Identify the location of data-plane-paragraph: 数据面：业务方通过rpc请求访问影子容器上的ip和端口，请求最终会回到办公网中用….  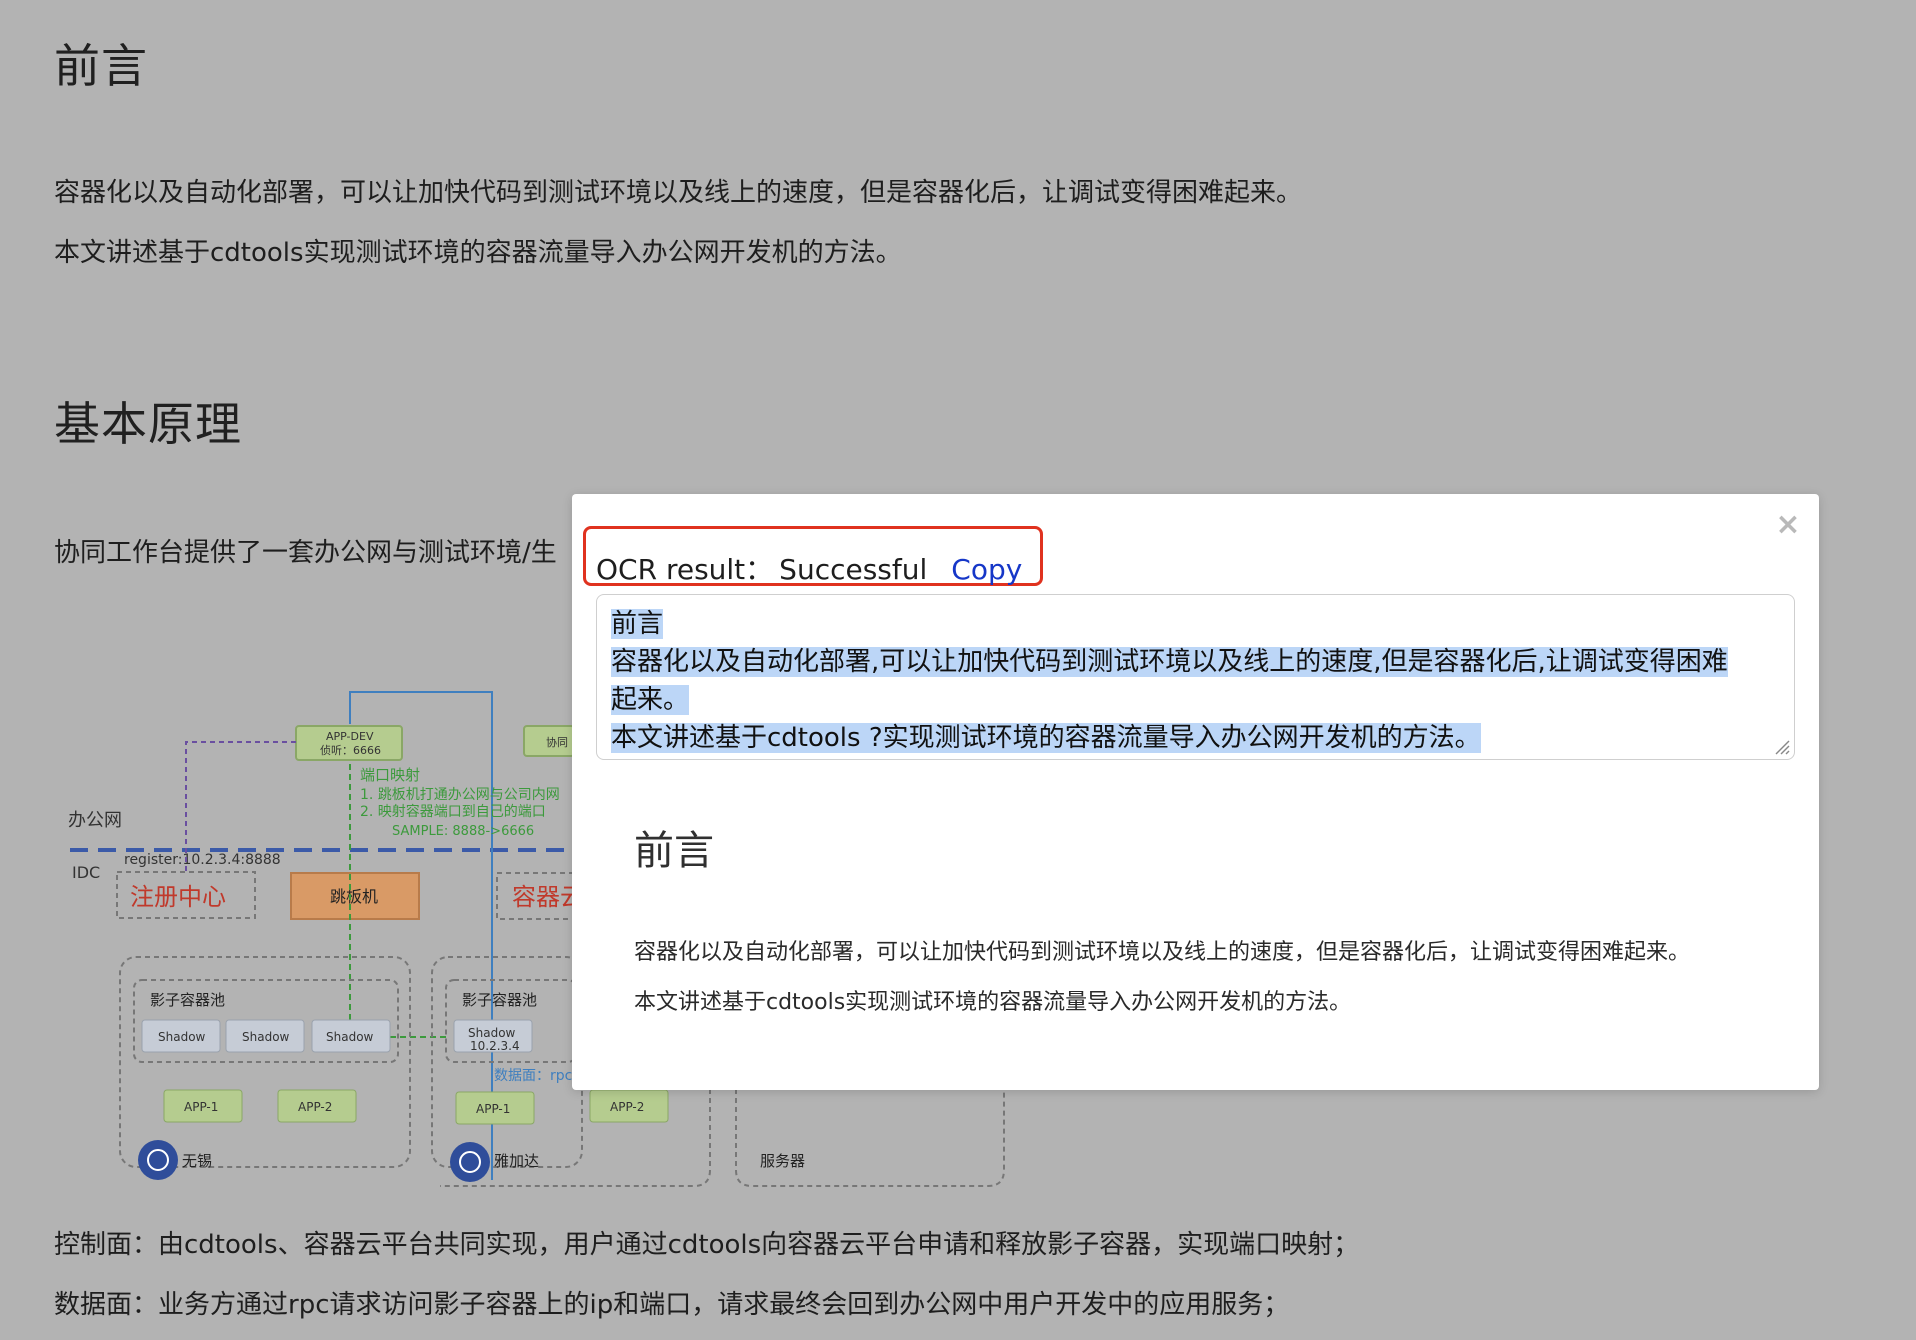
(672, 1305).